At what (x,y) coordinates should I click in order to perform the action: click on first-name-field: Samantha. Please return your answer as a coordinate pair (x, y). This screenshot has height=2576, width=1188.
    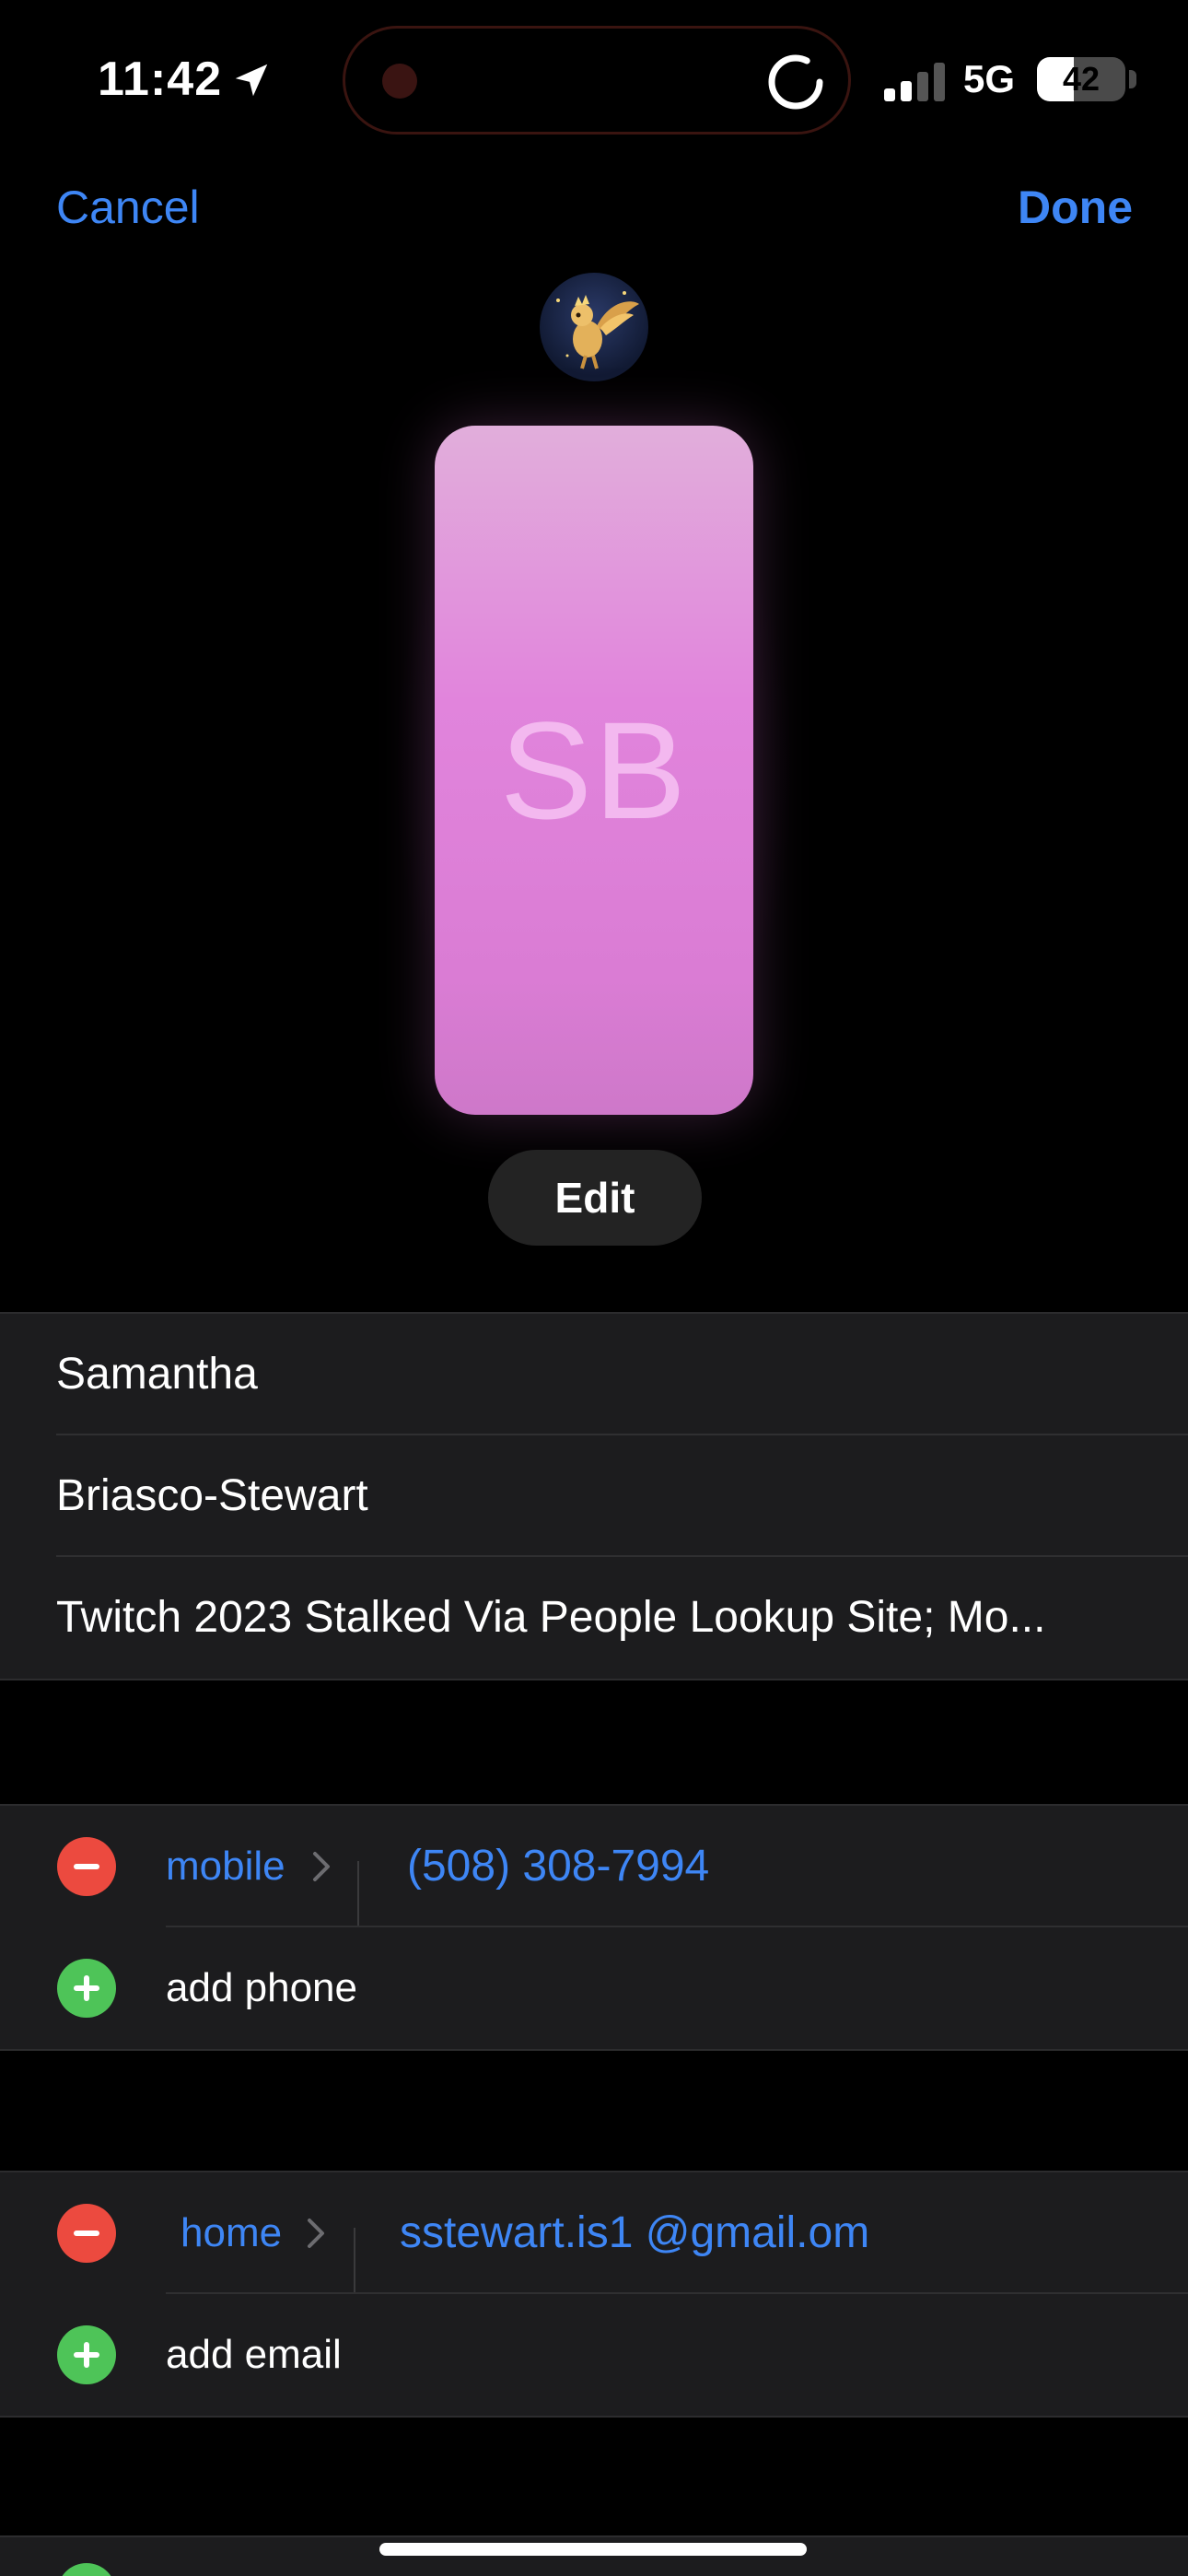
    Looking at the image, I should click on (157, 1374).